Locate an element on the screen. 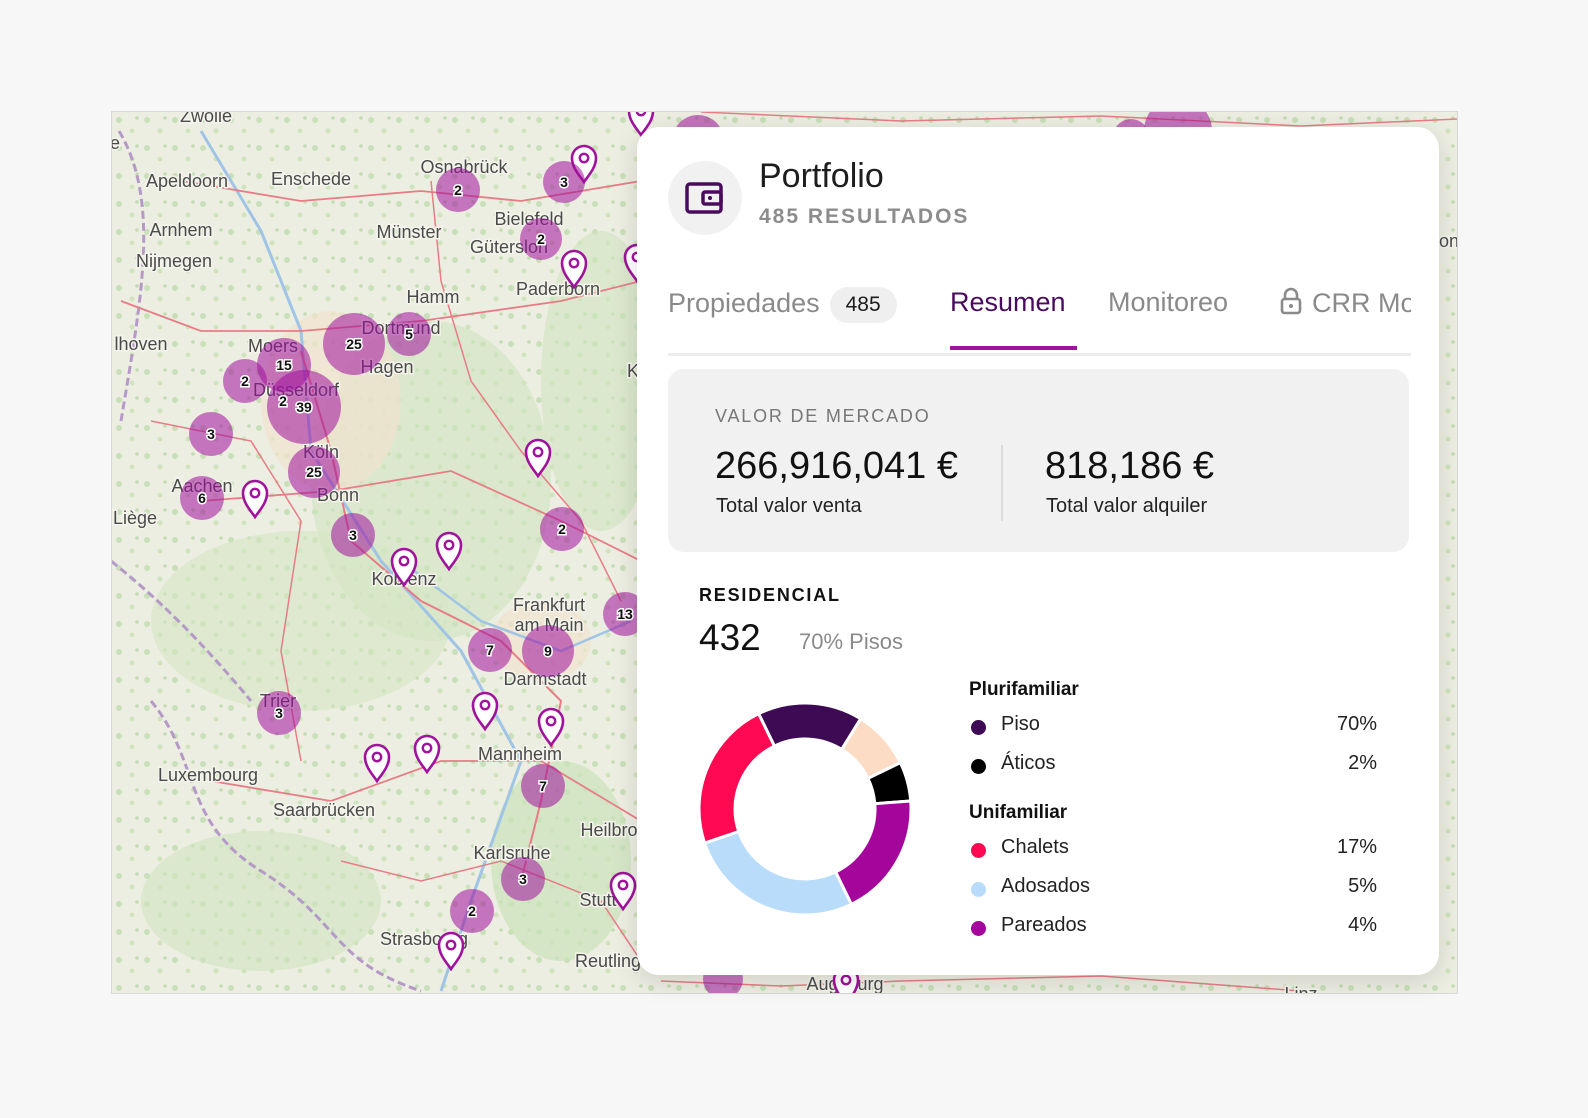  tab-monitoreo: Monitoreo is located at coordinates (1168, 302).